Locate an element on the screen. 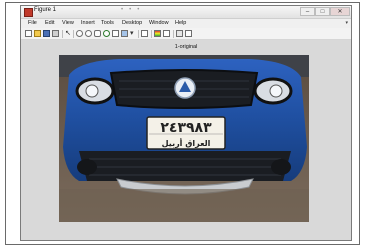 Image resolution: width=365 pixels, height=249 pixels. menu-window: Window is located at coordinates (159, 23).